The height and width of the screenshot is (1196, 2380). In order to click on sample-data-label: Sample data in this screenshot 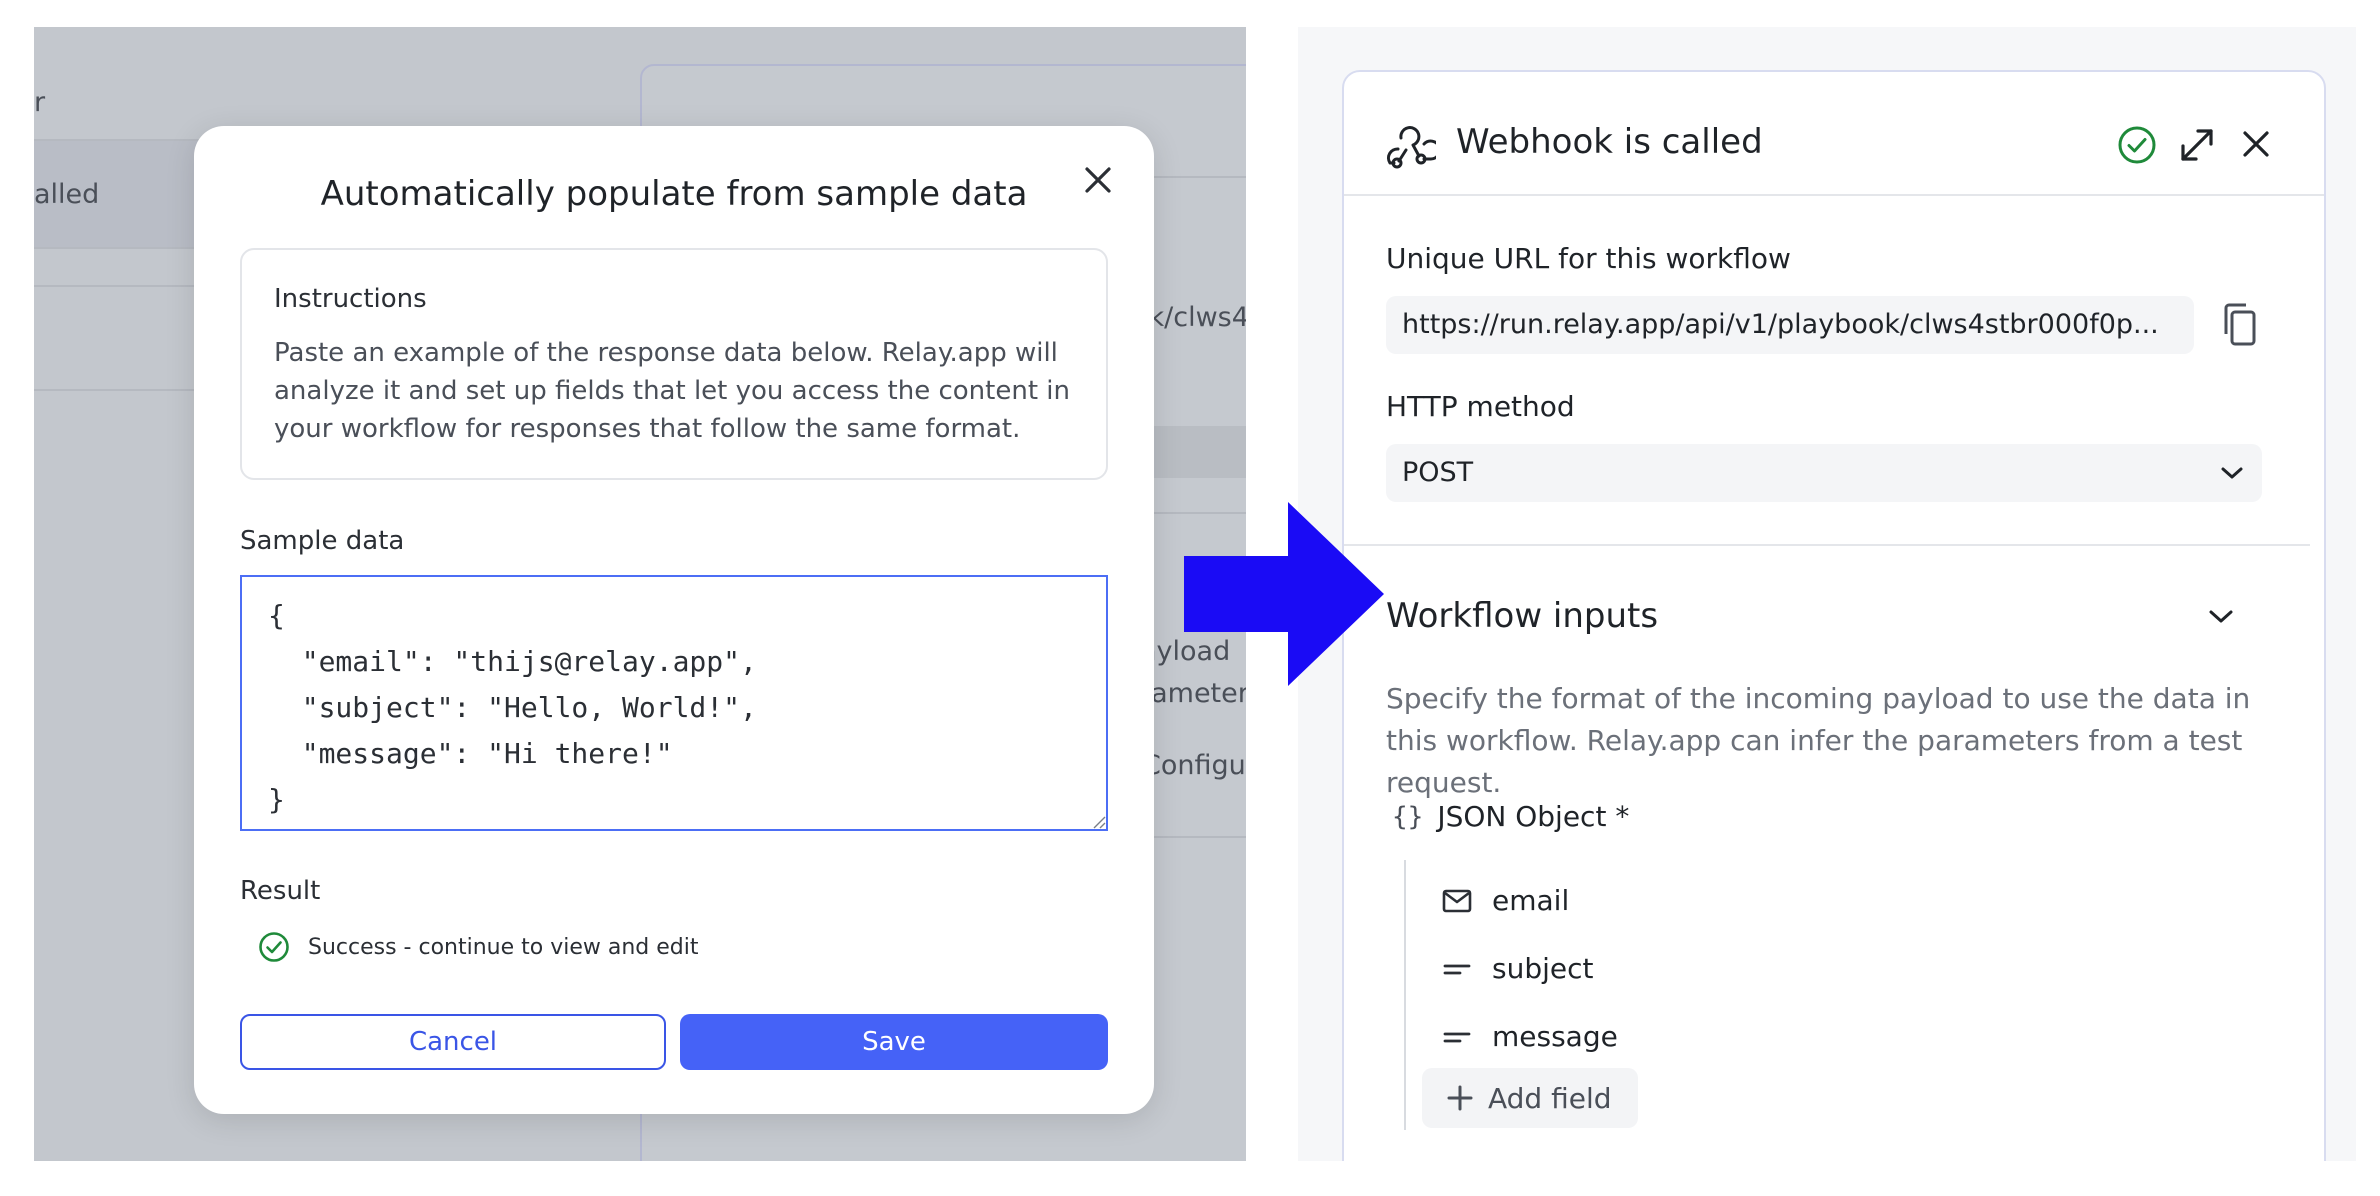, I will do `click(322, 541)`.